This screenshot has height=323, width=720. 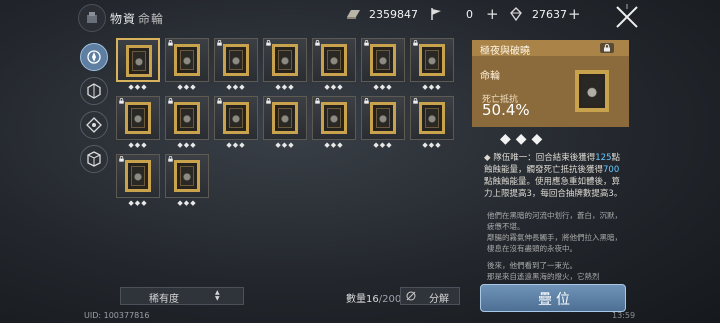 I want to click on desc-value-1: 125, so click(x=603, y=158).